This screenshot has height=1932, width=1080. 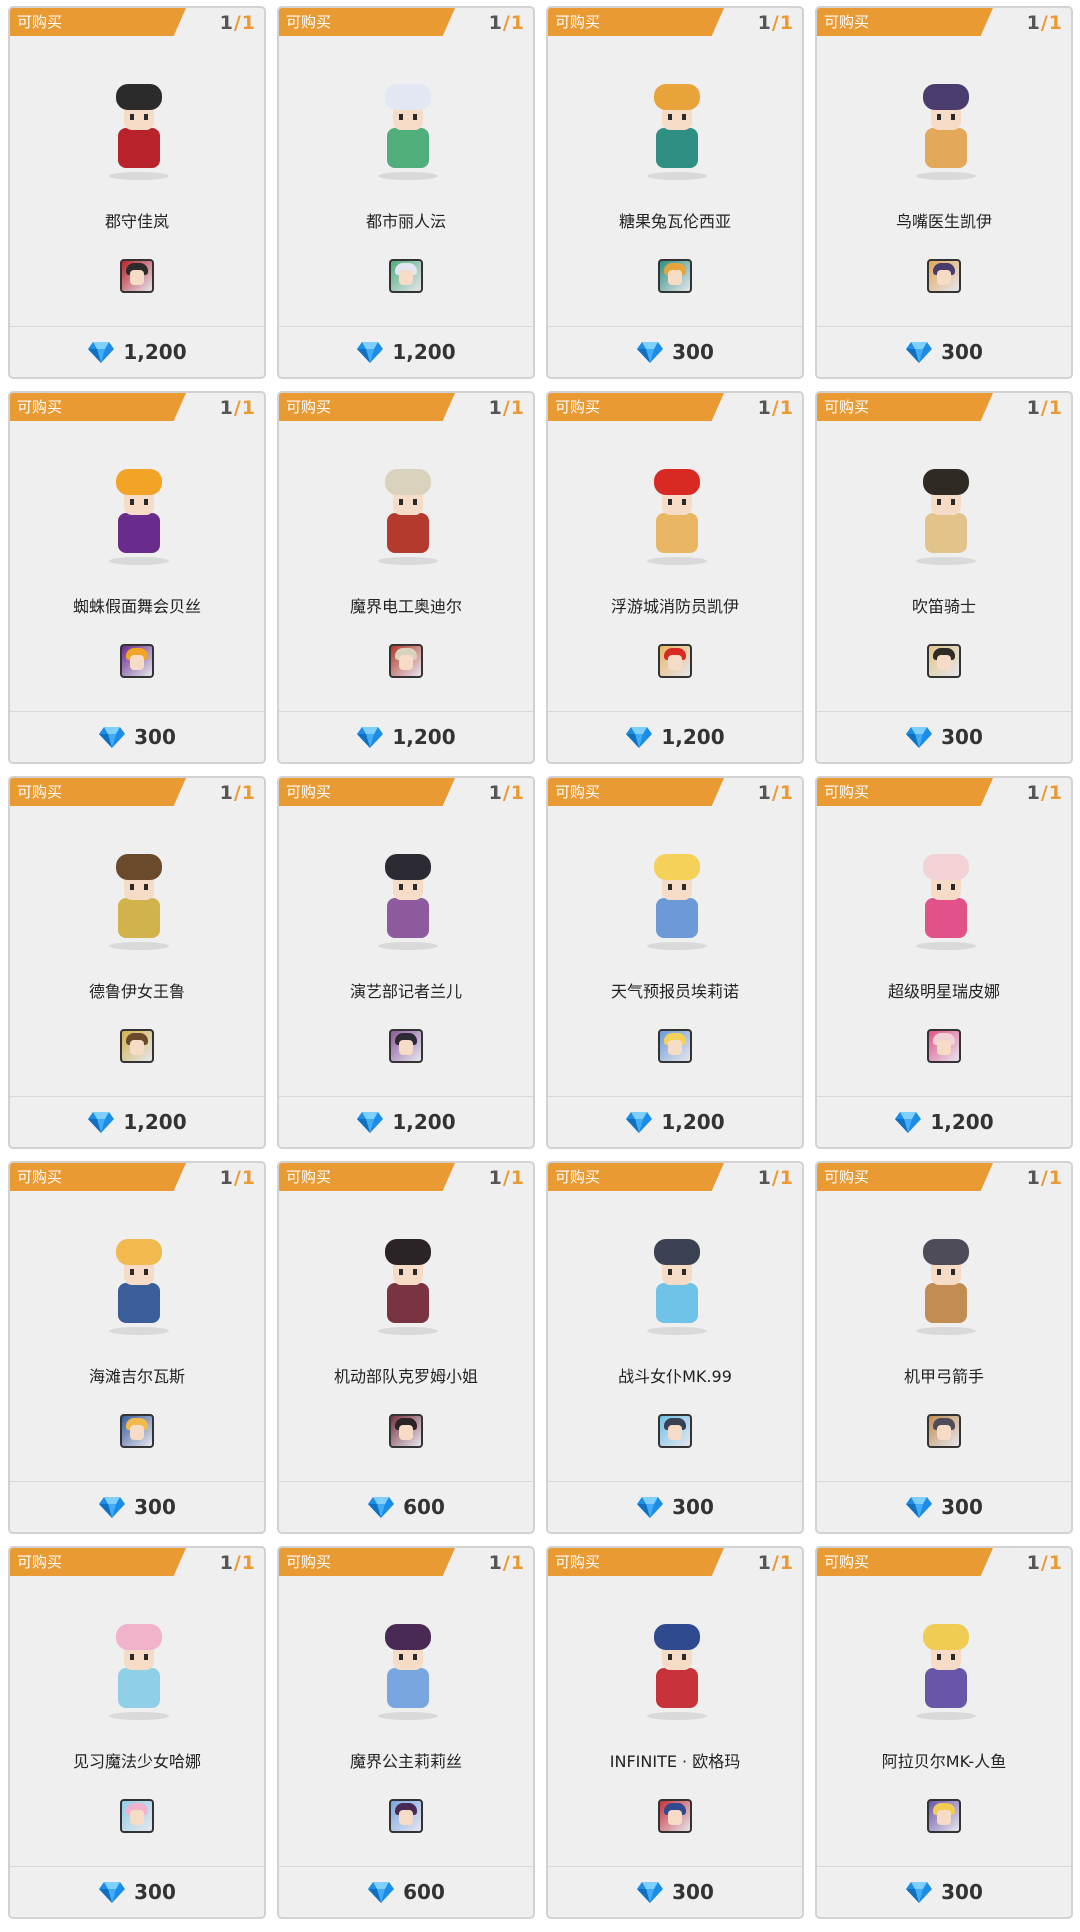 What do you see at coordinates (136, 1761) in the screenshot?
I see `character-name: 见习魔法少女哈娜` at bounding box center [136, 1761].